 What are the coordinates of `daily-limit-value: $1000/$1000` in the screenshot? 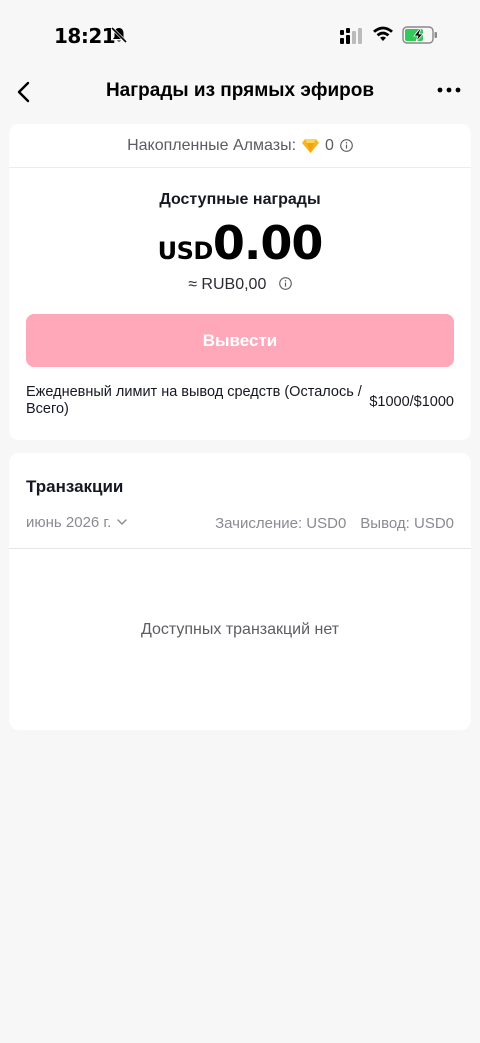 It's located at (411, 402).